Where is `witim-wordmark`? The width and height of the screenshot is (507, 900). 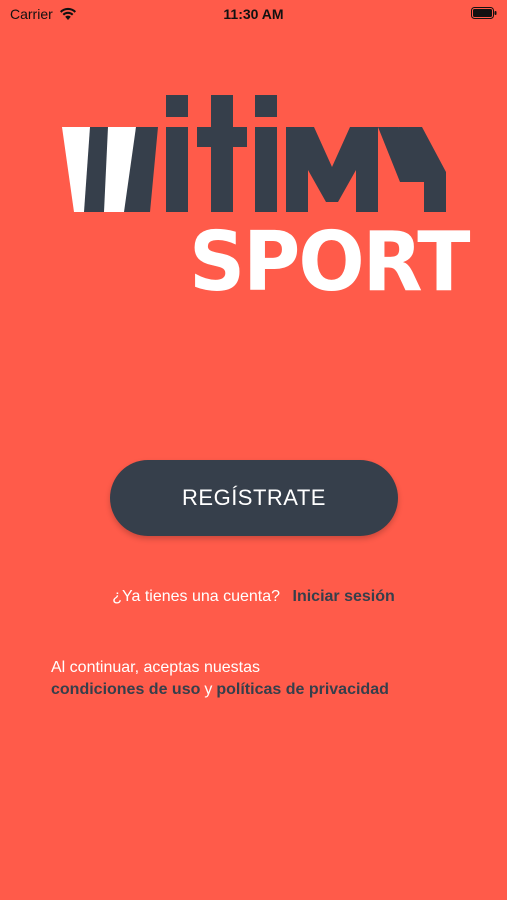 witim-wordmark is located at coordinates (254, 153).